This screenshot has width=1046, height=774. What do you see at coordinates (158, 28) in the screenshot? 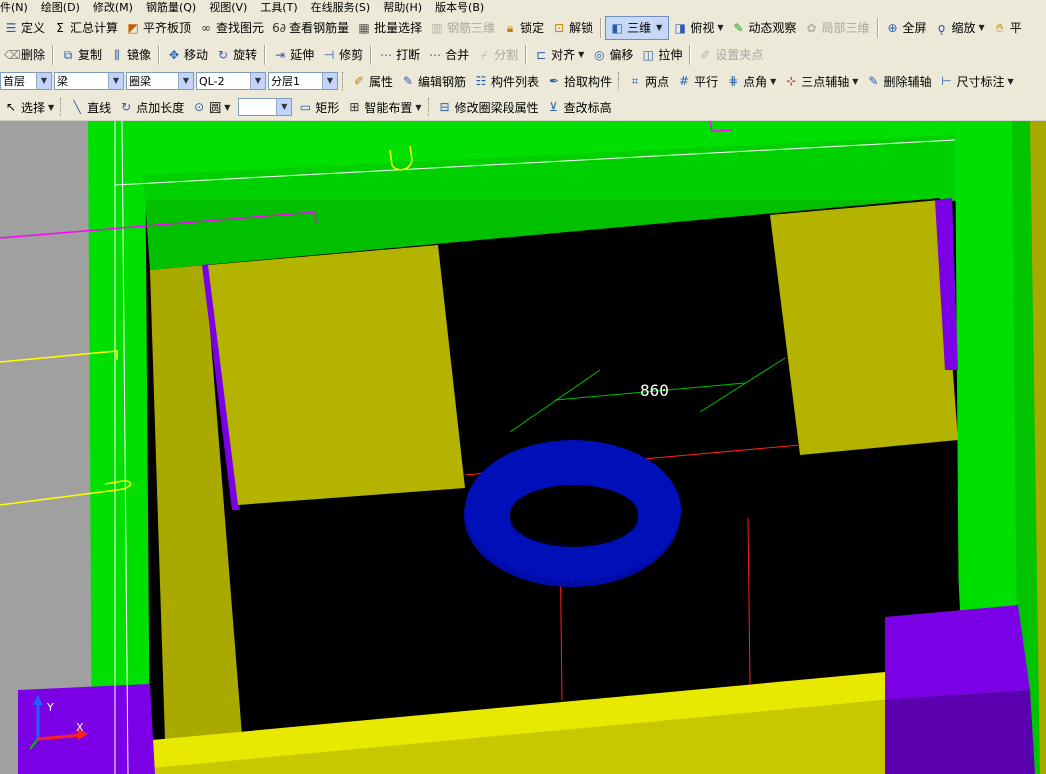
I see `align-slab-top-button: ◩ 平齐板顶` at bounding box center [158, 28].